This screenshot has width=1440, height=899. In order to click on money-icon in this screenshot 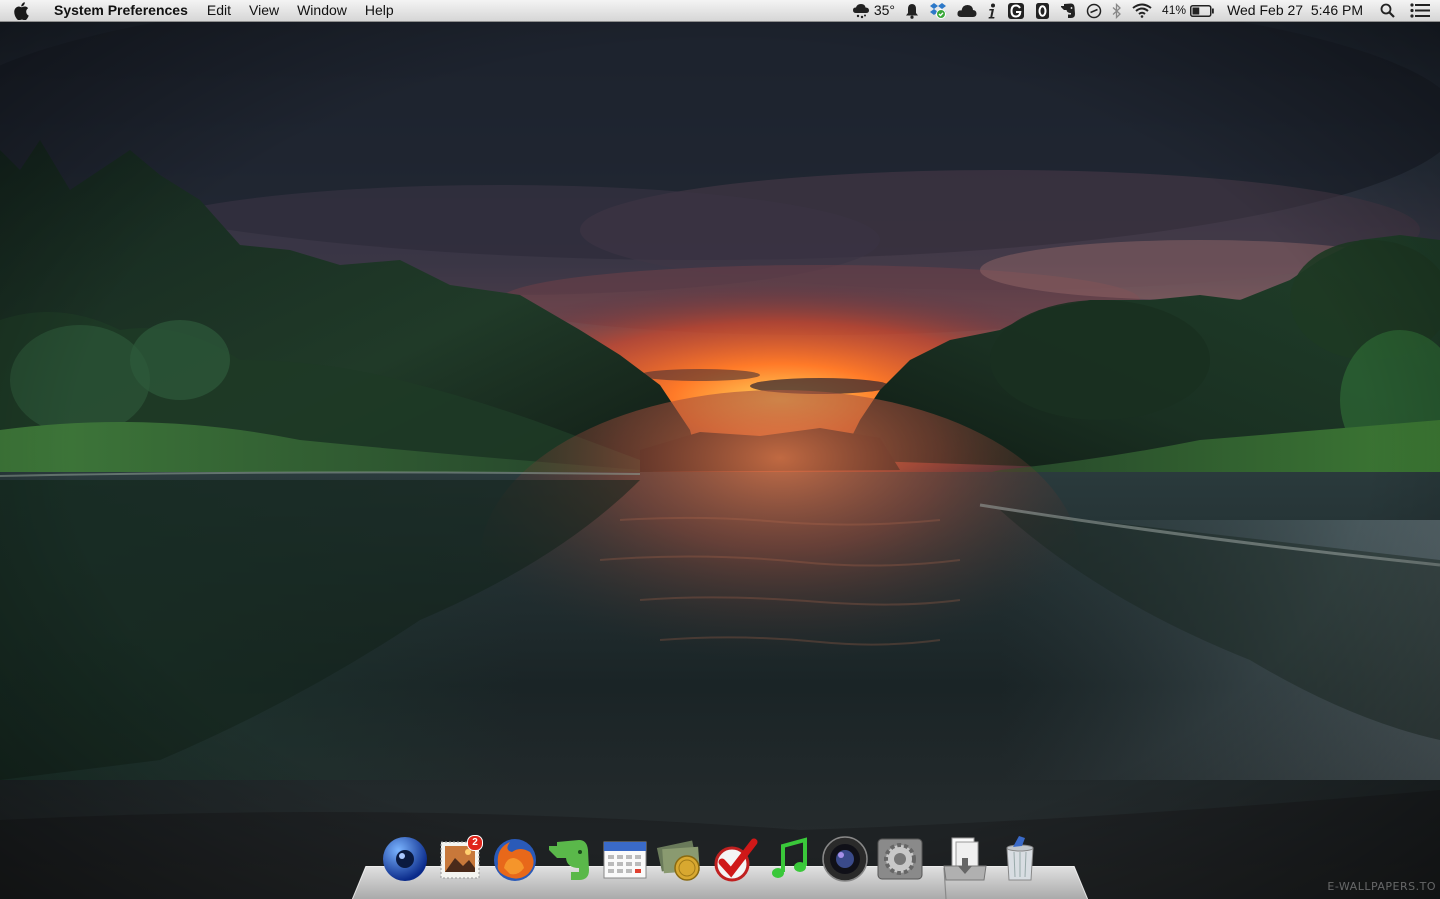, I will do `click(678, 860)`.